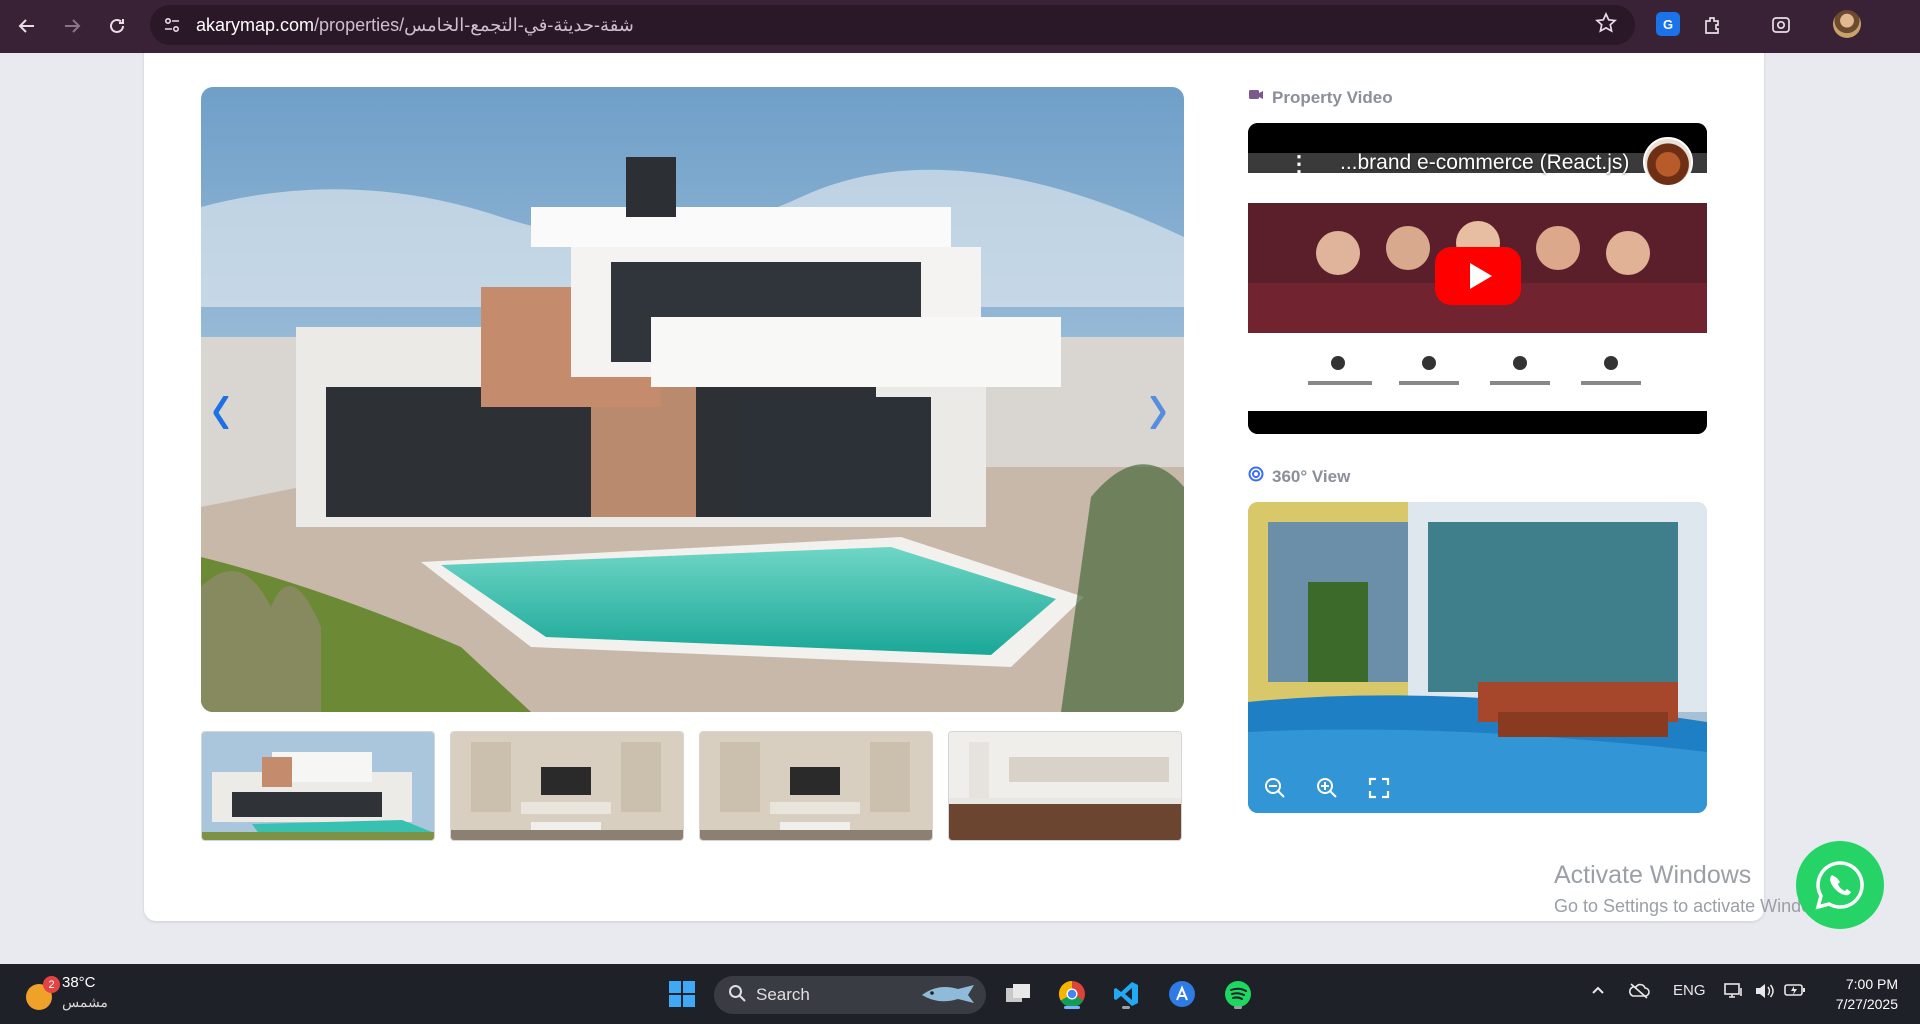 The width and height of the screenshot is (1920, 1024). I want to click on sun-icon: 2, so click(43, 993).